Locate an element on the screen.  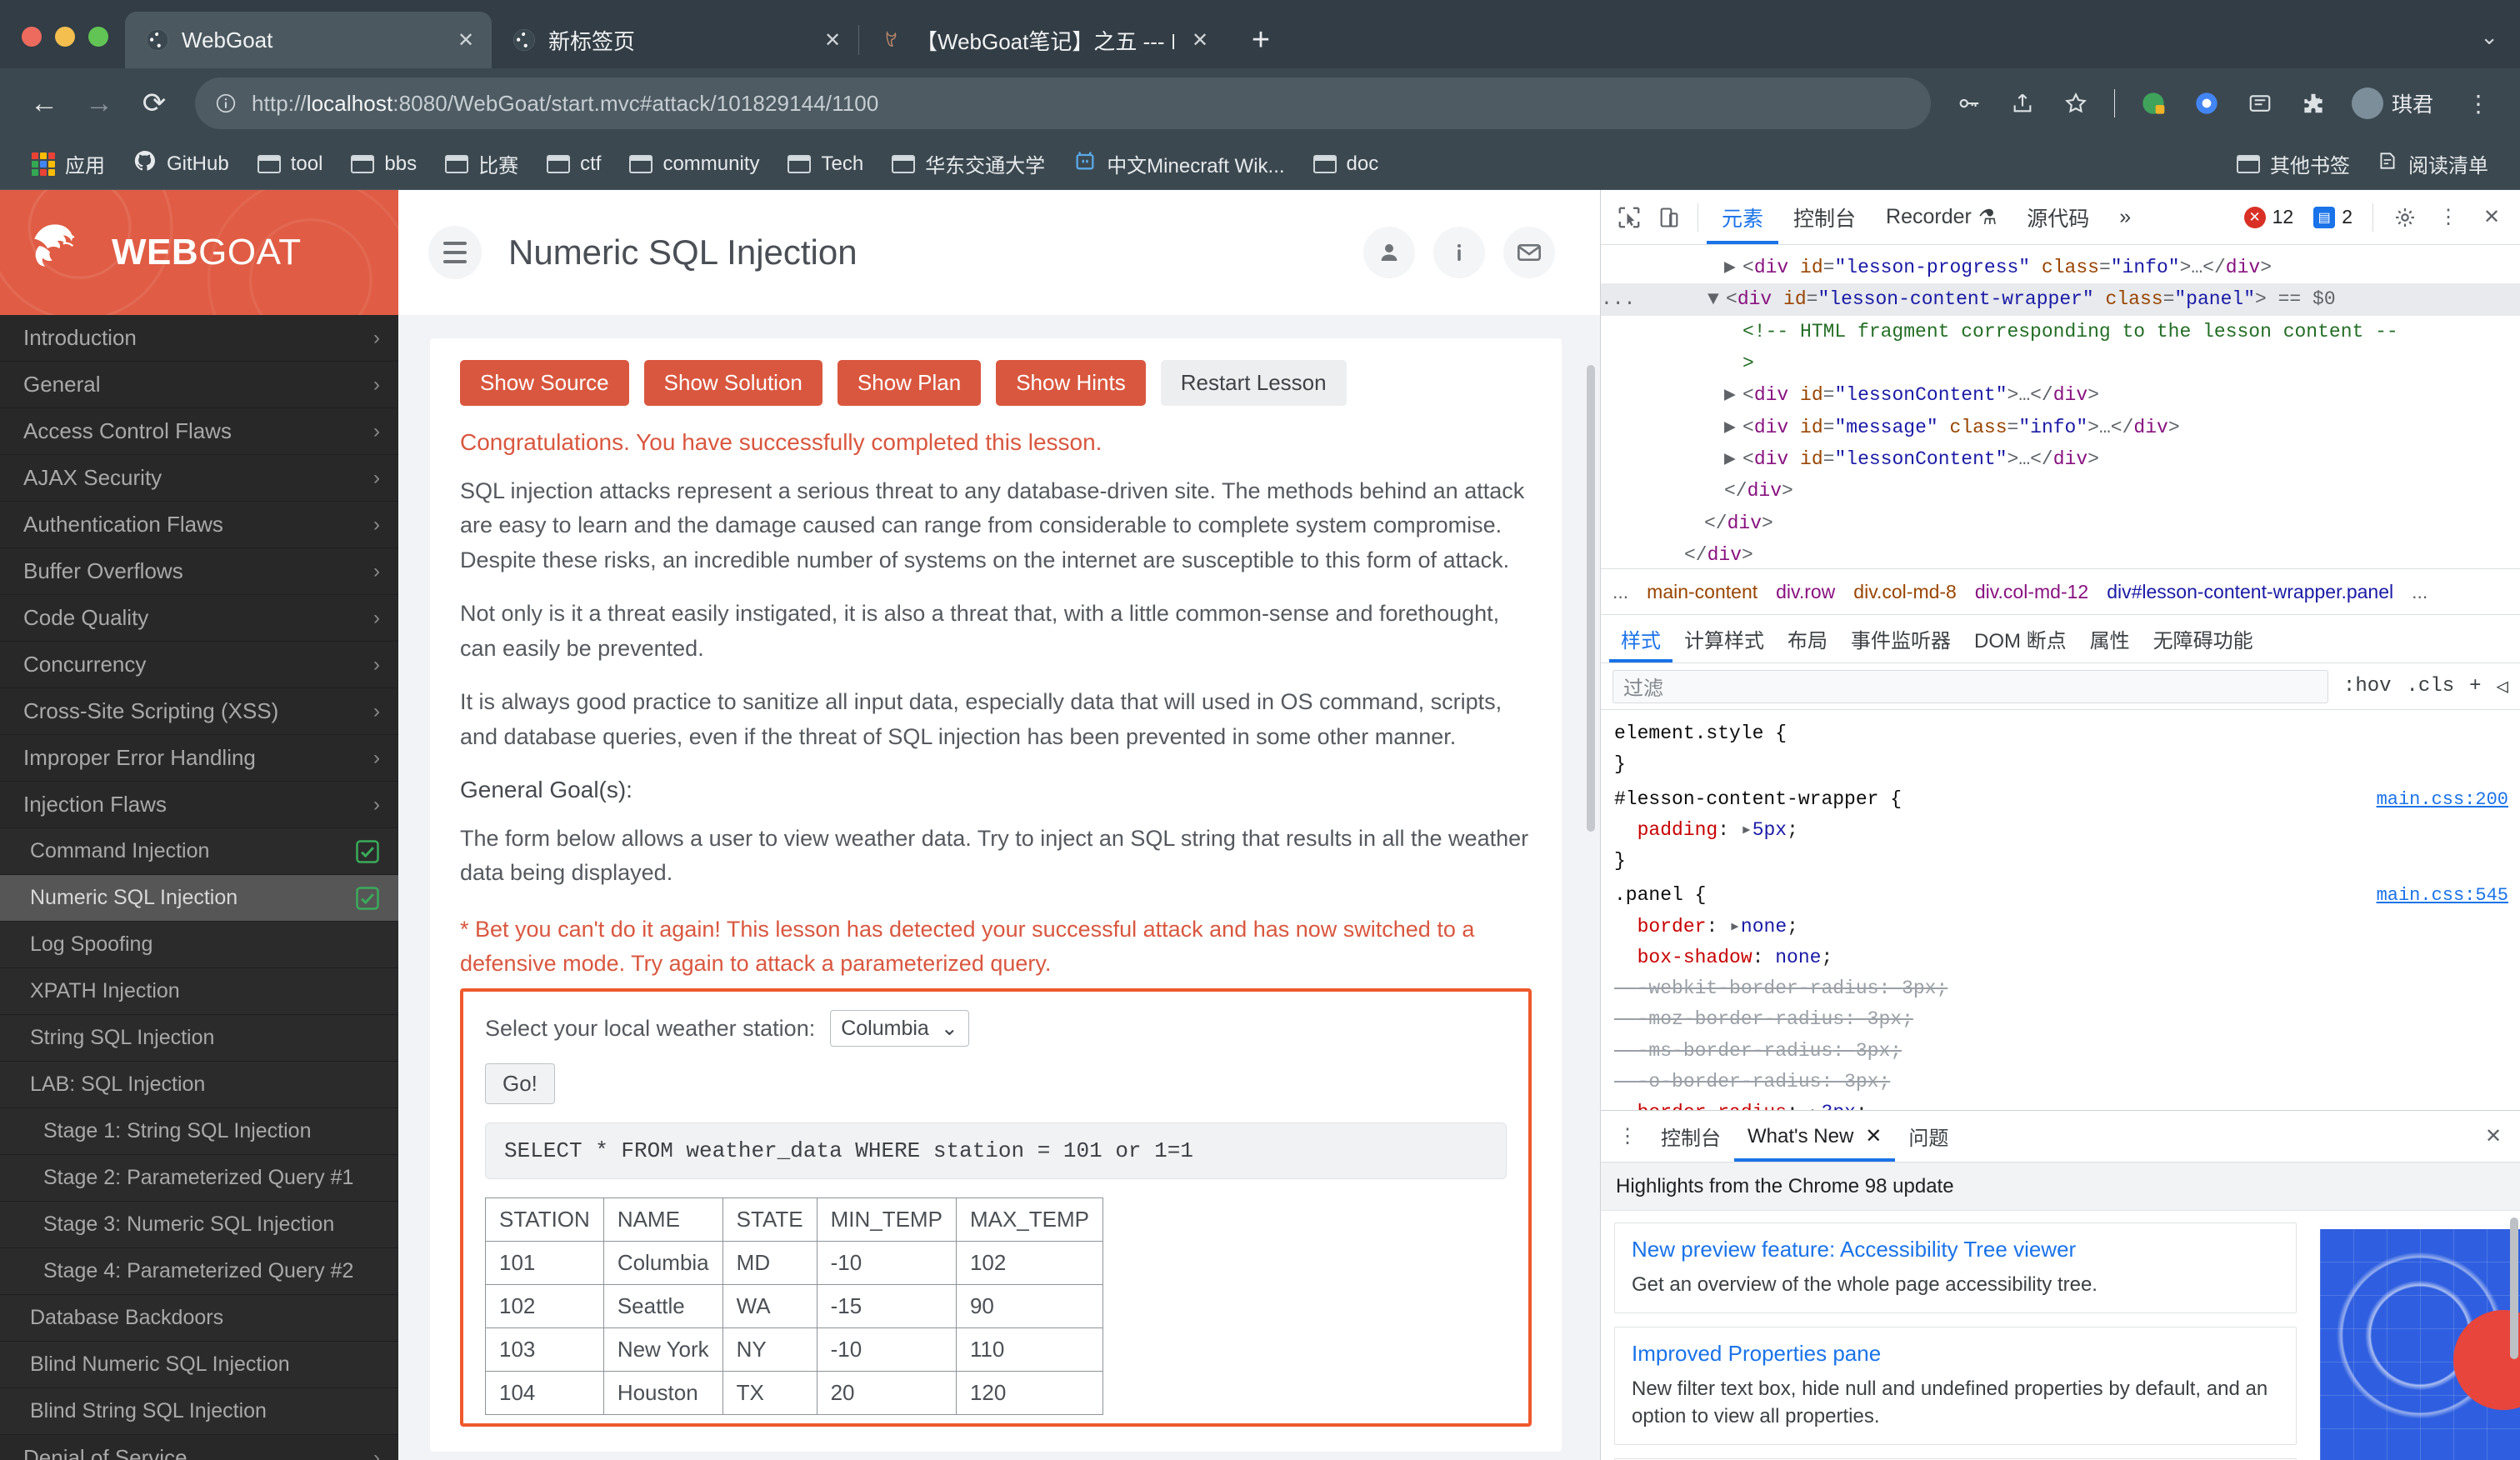
gear-icon is located at coordinates (2405, 218).